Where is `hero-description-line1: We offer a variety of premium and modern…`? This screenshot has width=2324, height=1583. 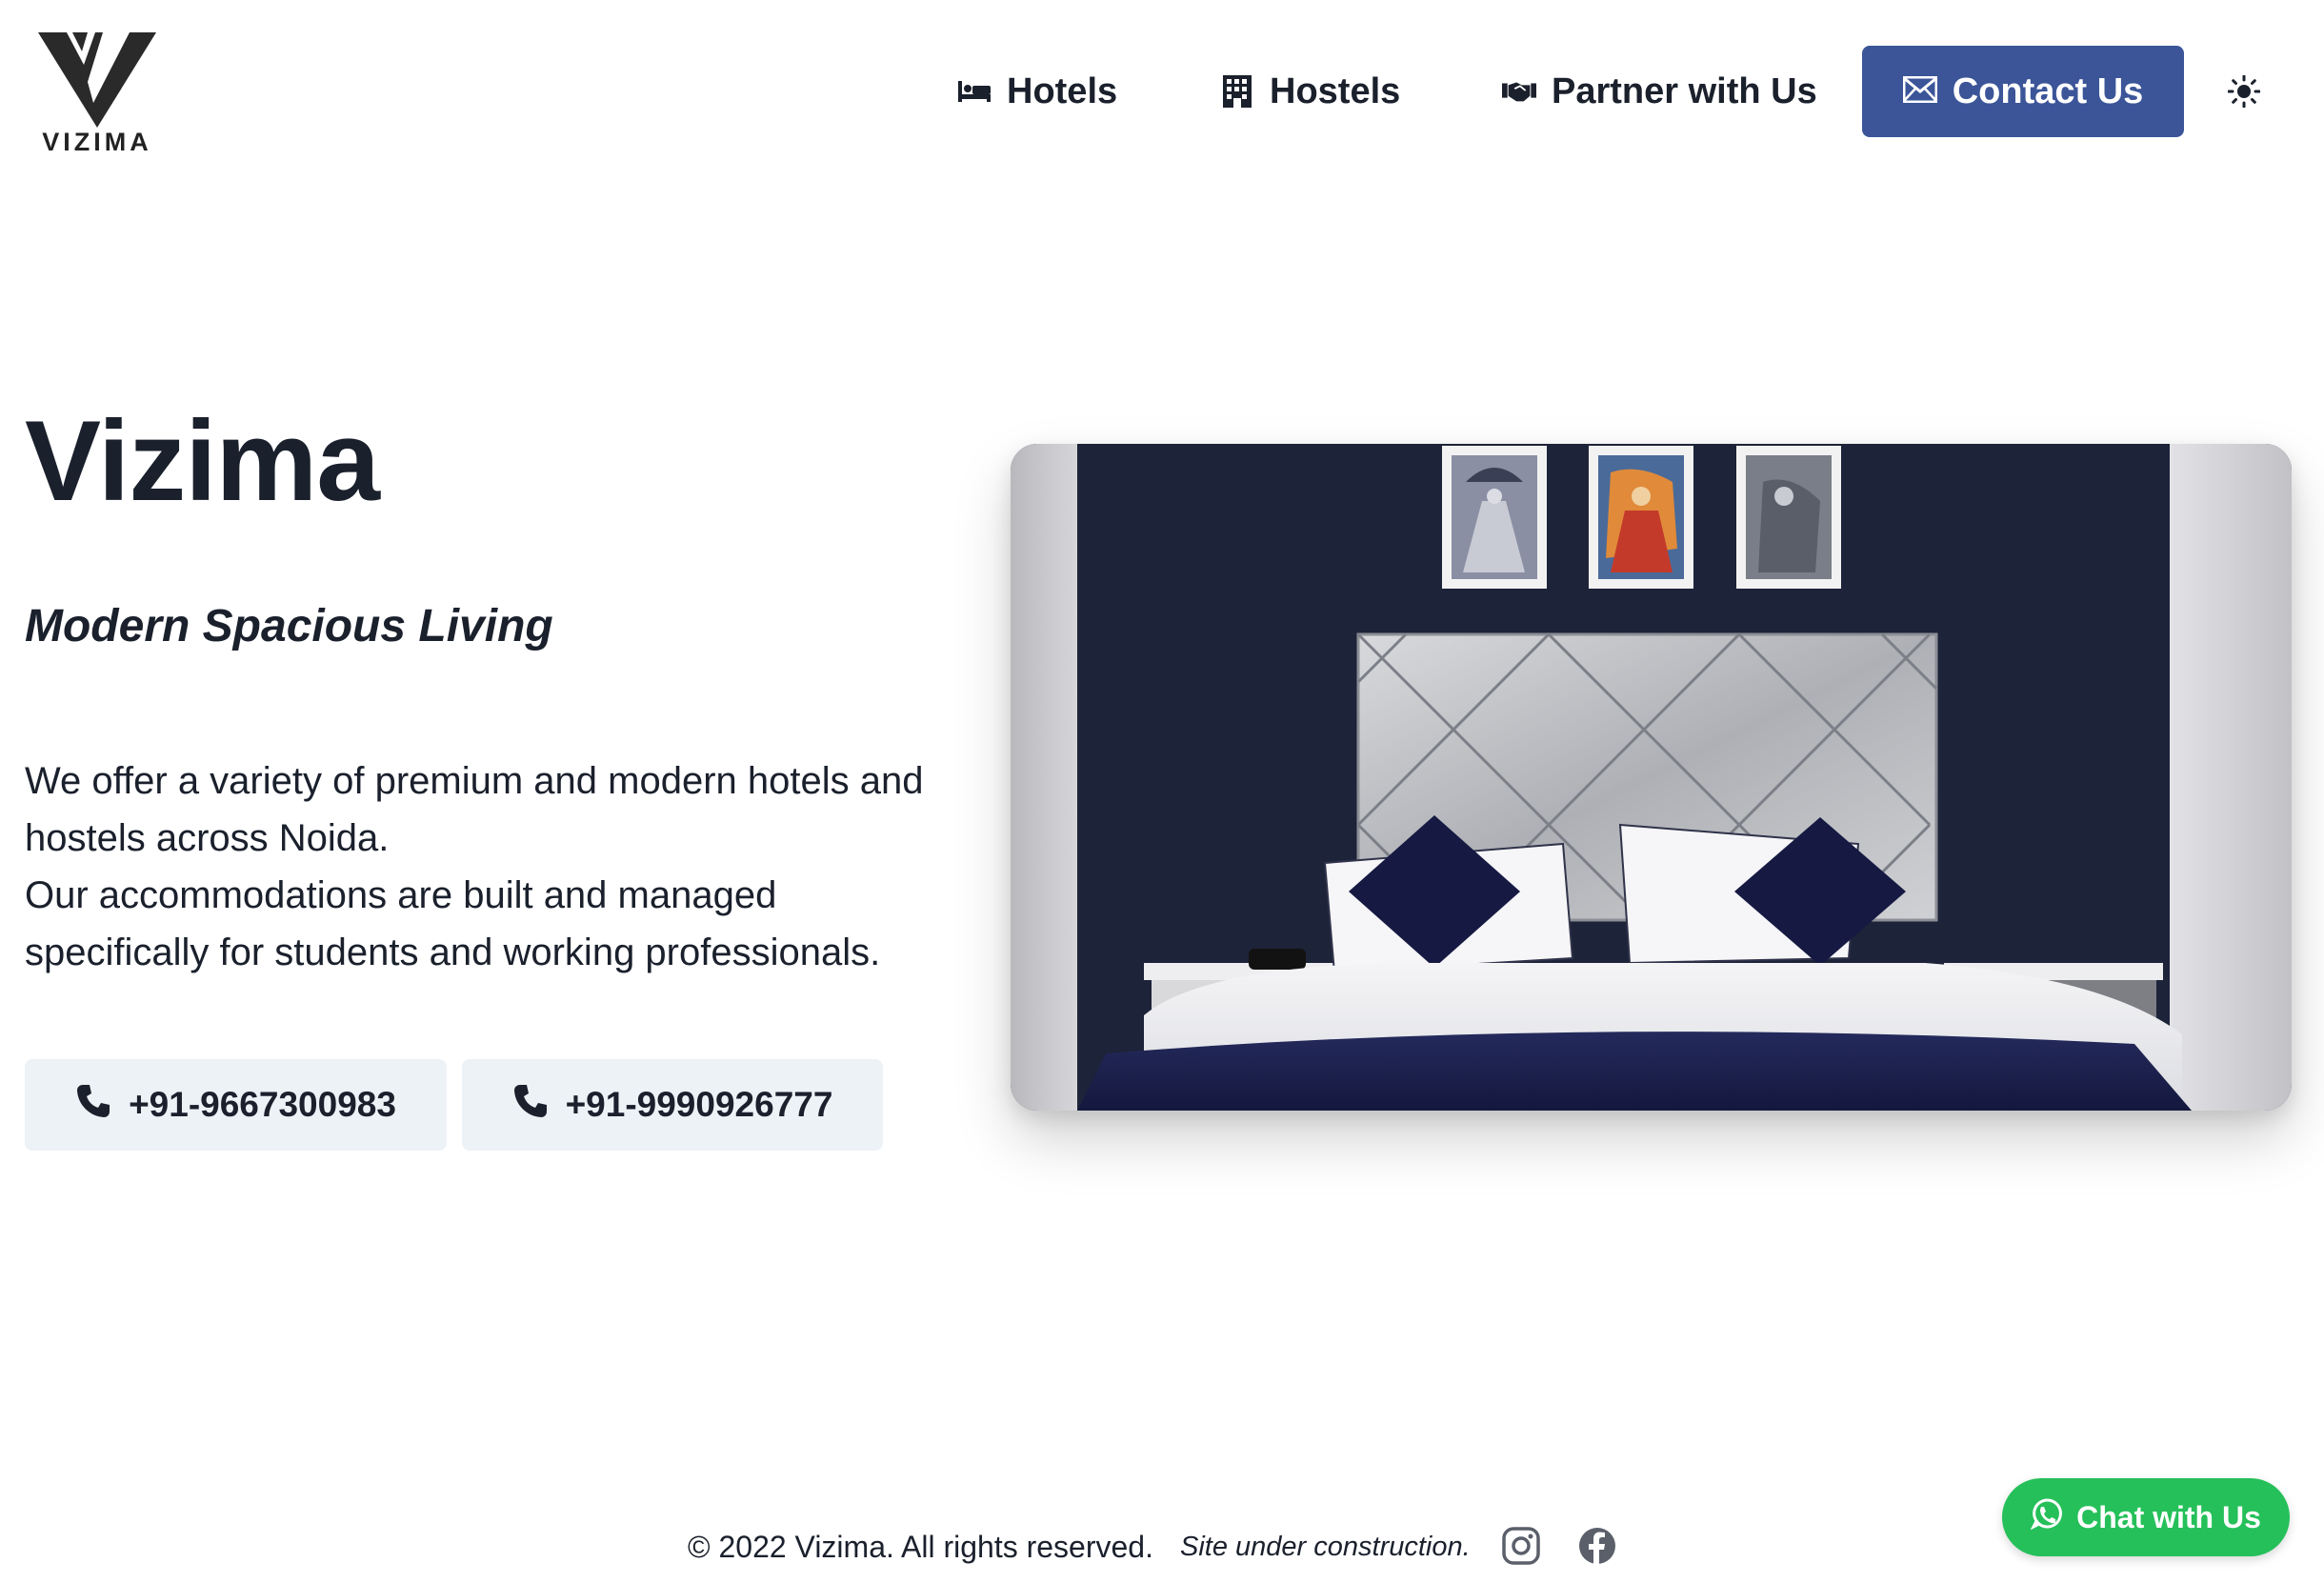 hero-description-line1: We offer a variety of premium and modern… is located at coordinates (474, 809).